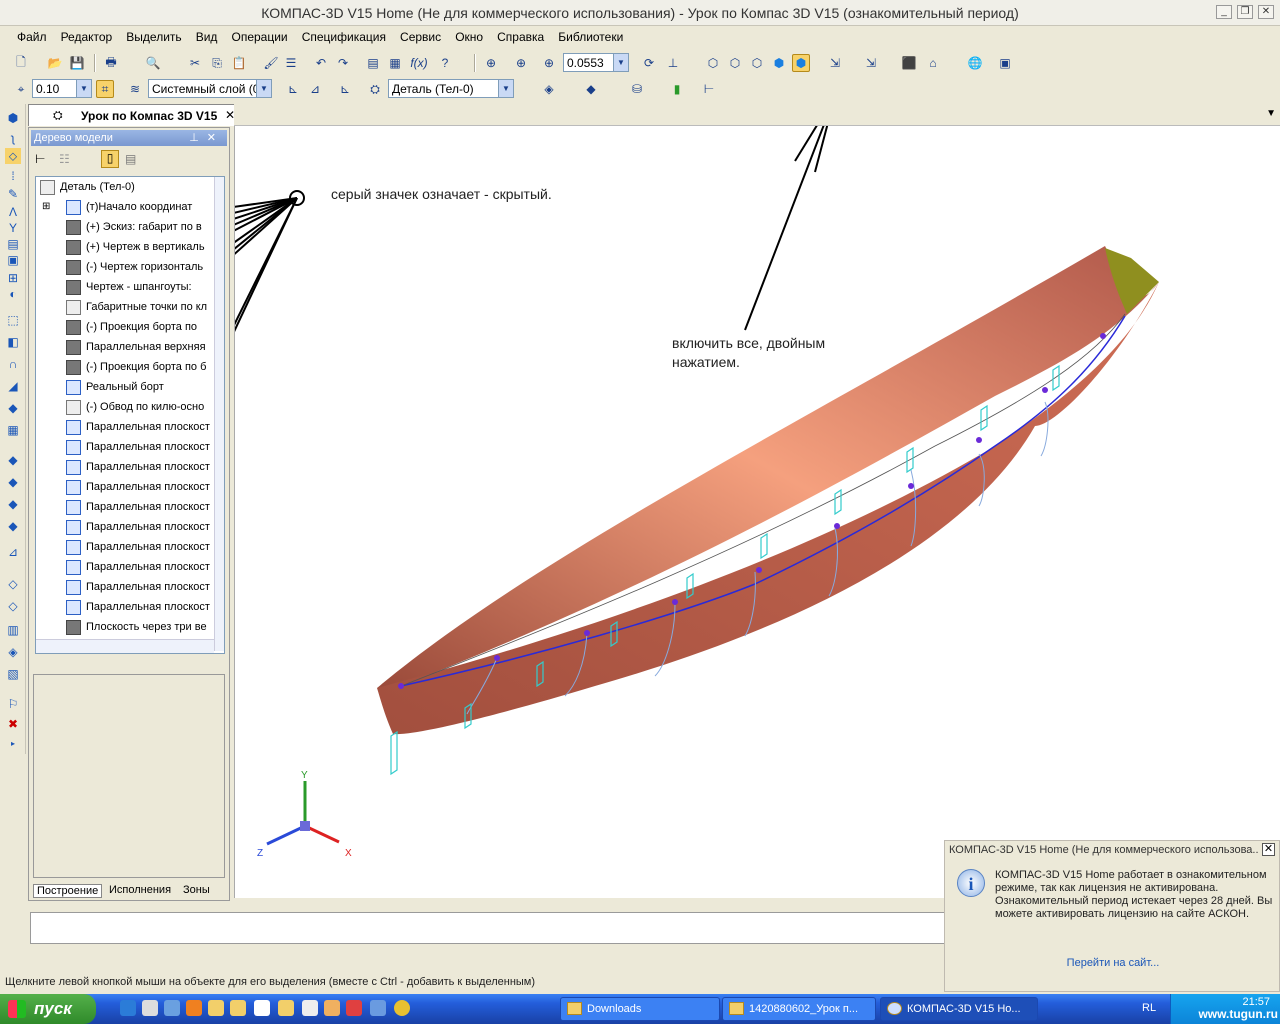 The image size is (1280, 1024). I want to click on geometry-icon: ⬦, so click(13, 156).